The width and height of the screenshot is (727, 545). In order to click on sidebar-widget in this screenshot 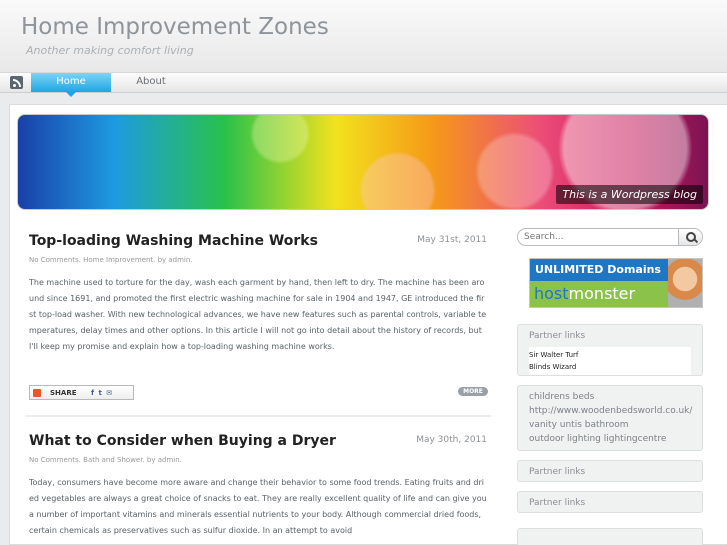, I will do `click(610, 536)`.